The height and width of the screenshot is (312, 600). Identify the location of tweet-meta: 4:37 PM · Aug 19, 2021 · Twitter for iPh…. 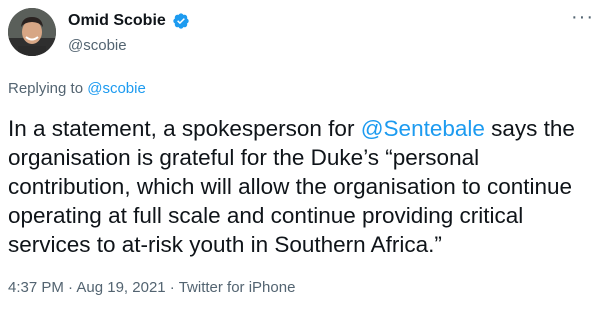
(151, 287).